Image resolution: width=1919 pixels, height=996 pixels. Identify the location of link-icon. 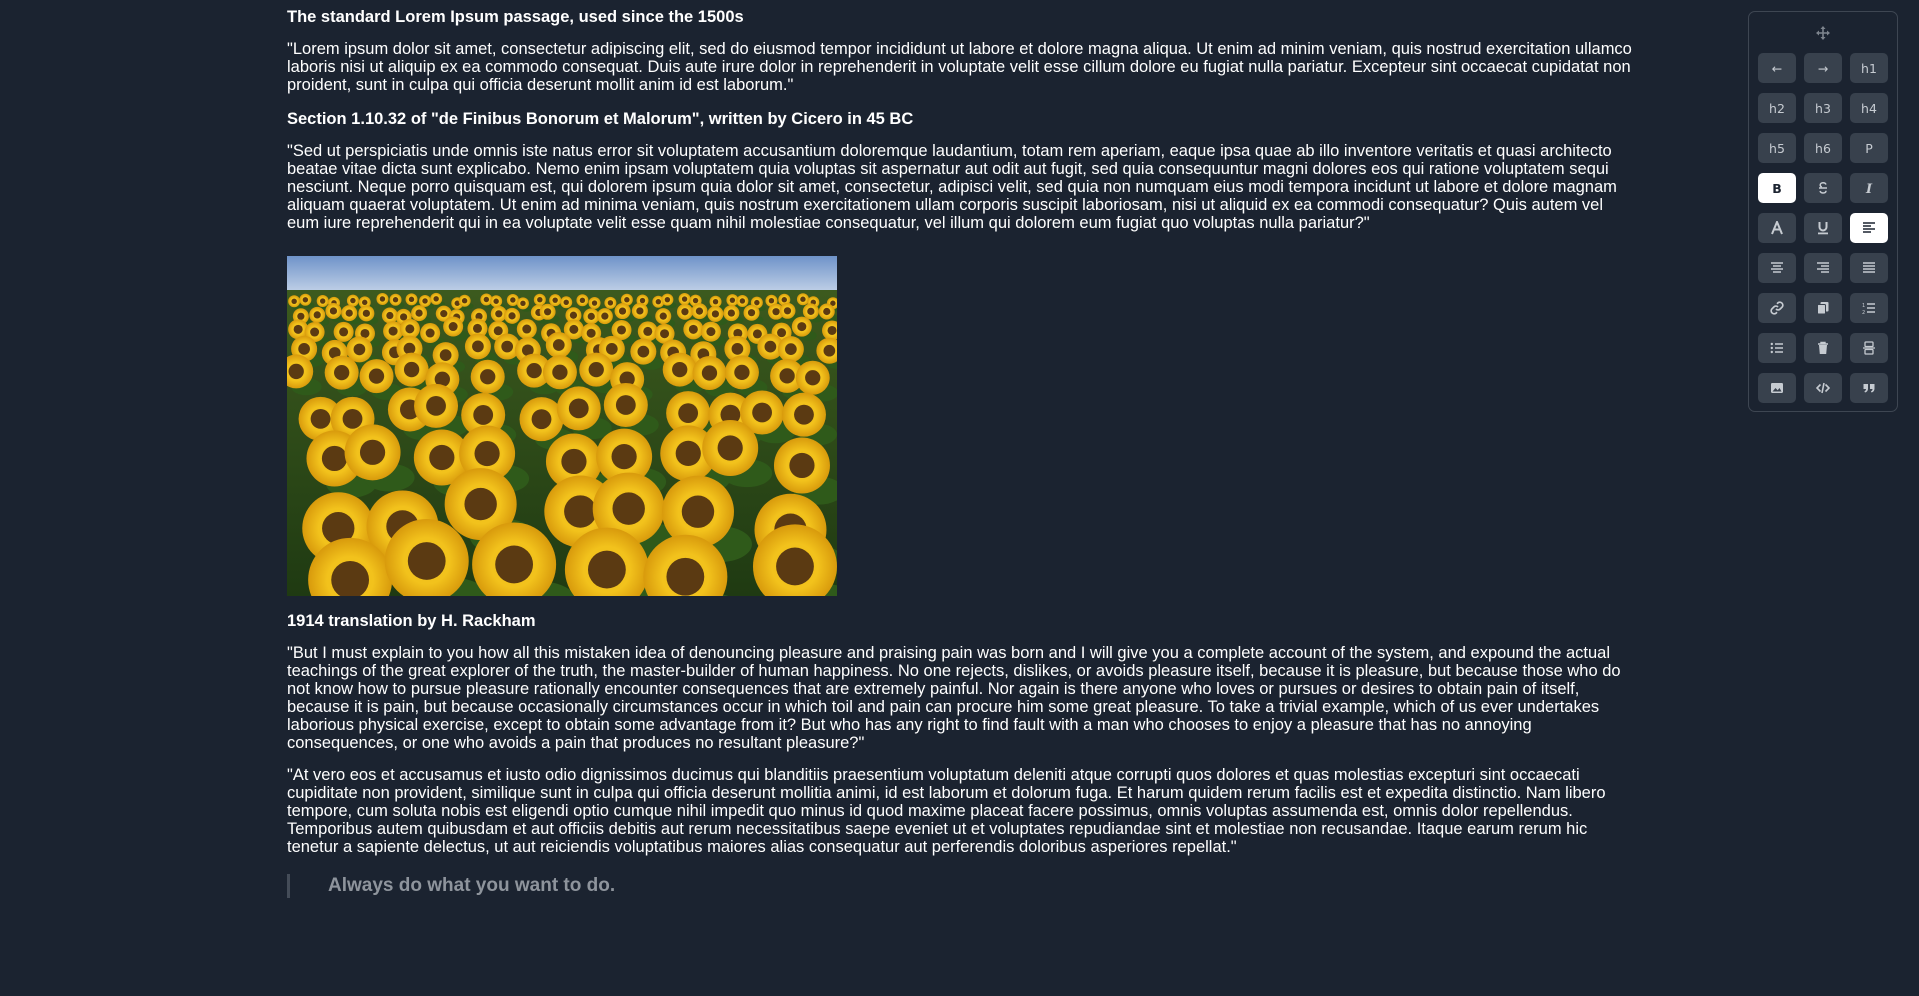
(1777, 308).